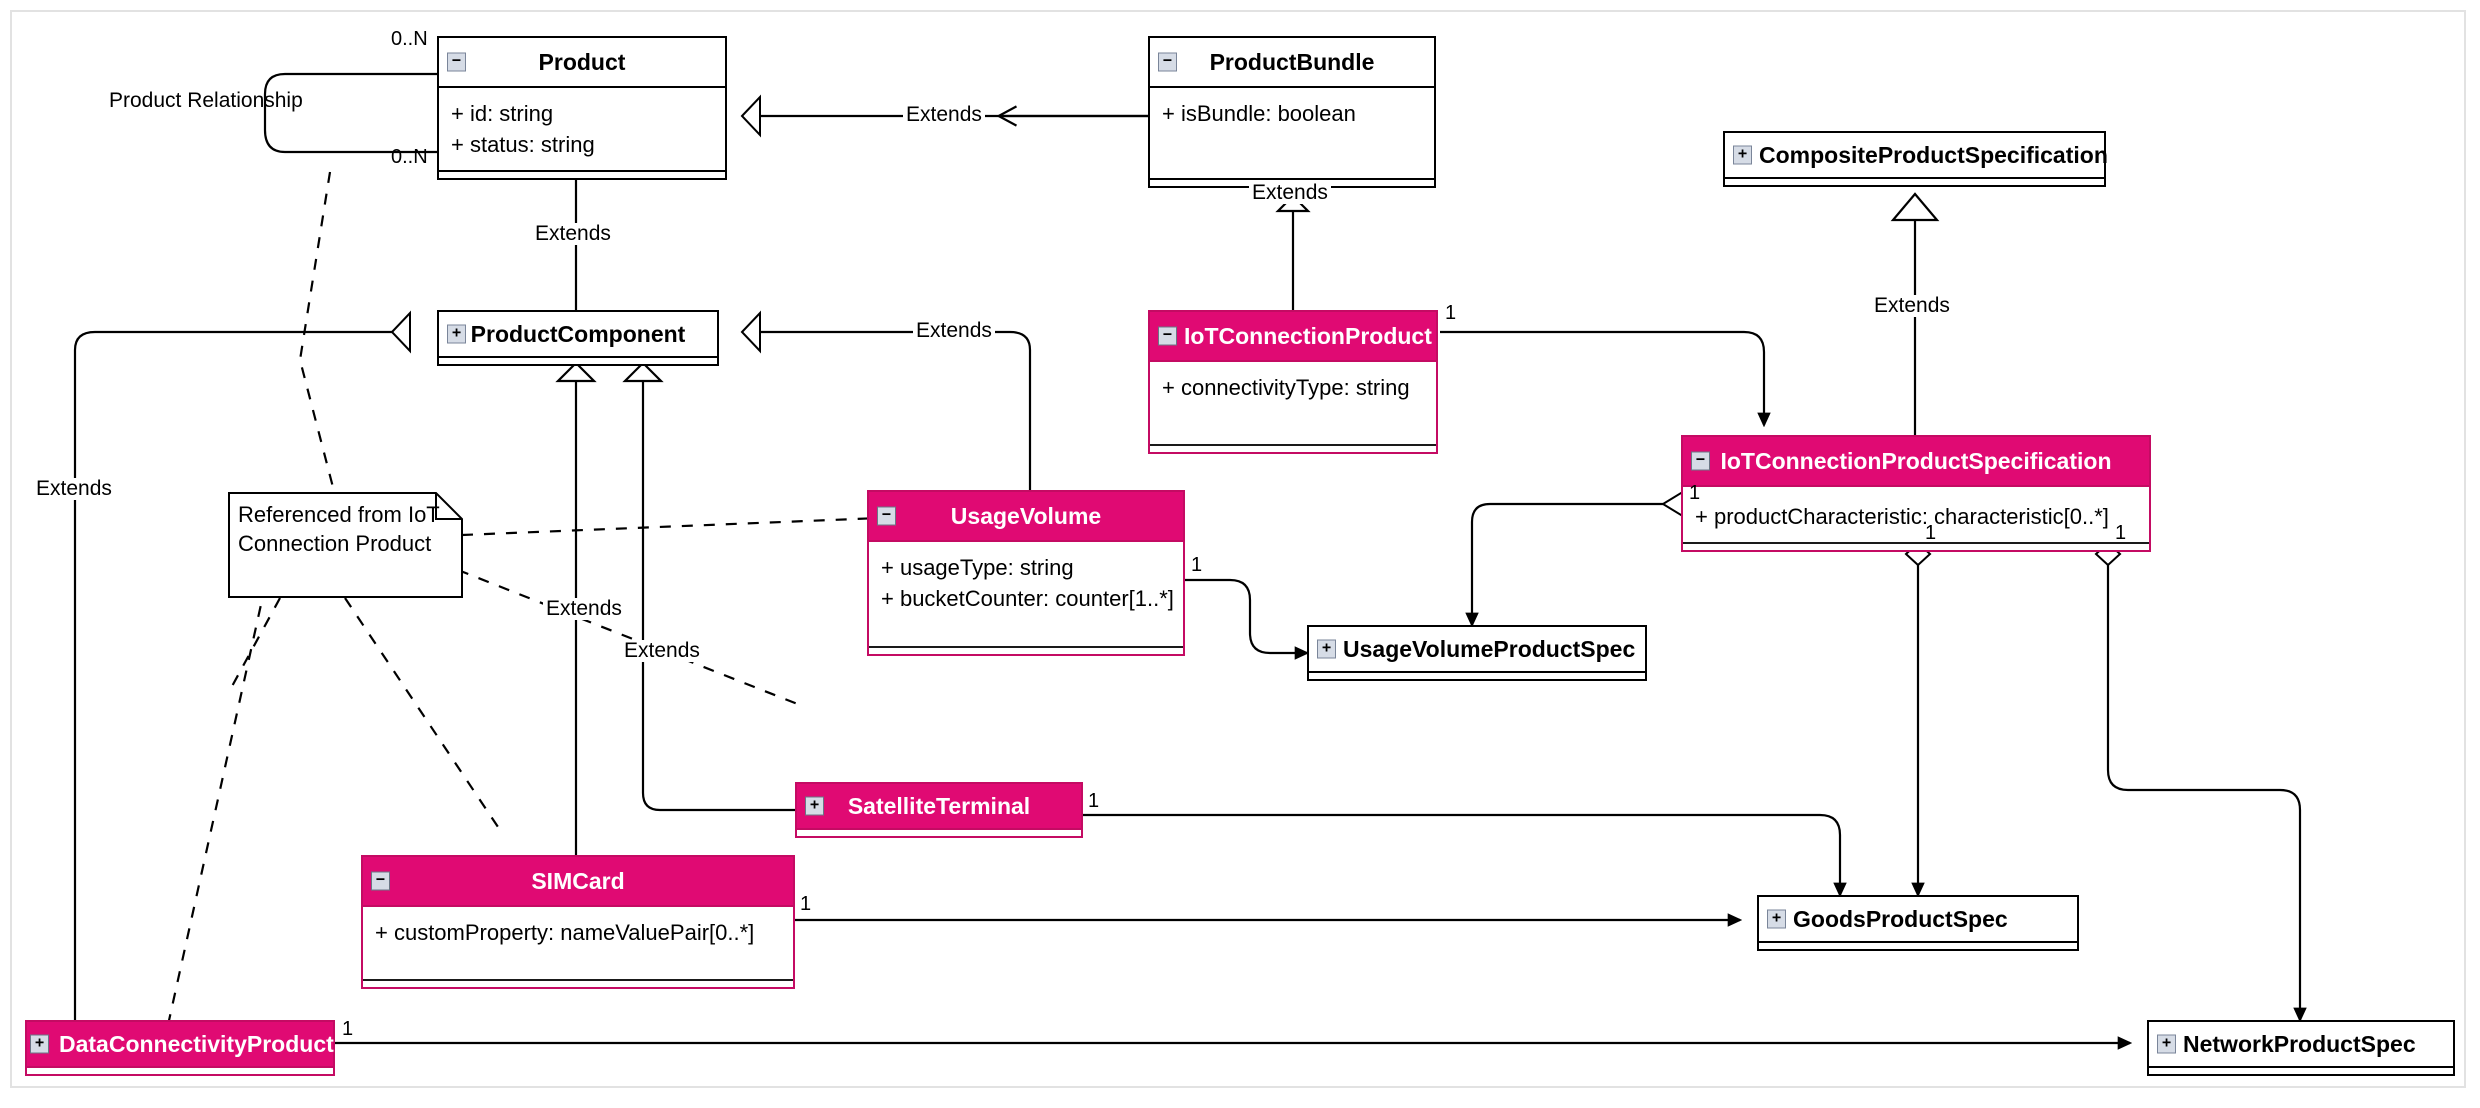  Describe the element at coordinates (1489, 649) in the screenshot. I see `class-name: UsageVolumeProductSpec` at that location.